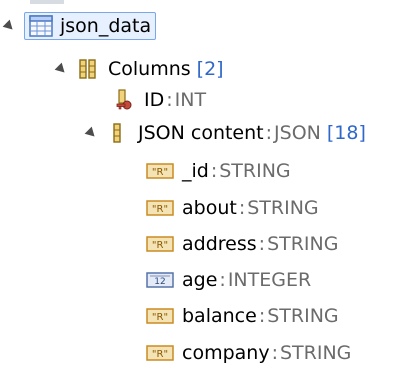 The width and height of the screenshot is (419, 365). What do you see at coordinates (106, 26) in the screenshot?
I see `table-name: json_data` at bounding box center [106, 26].